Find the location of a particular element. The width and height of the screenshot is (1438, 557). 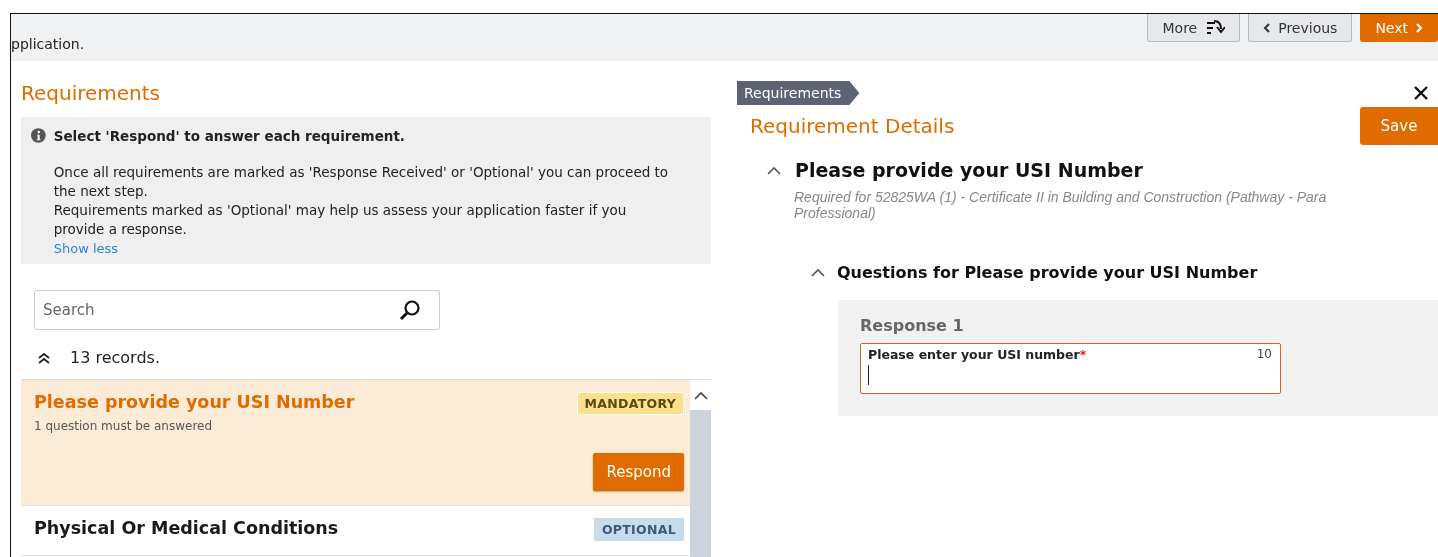

requirement-title: Physical Or Medical Conditions is located at coordinates (186, 528).